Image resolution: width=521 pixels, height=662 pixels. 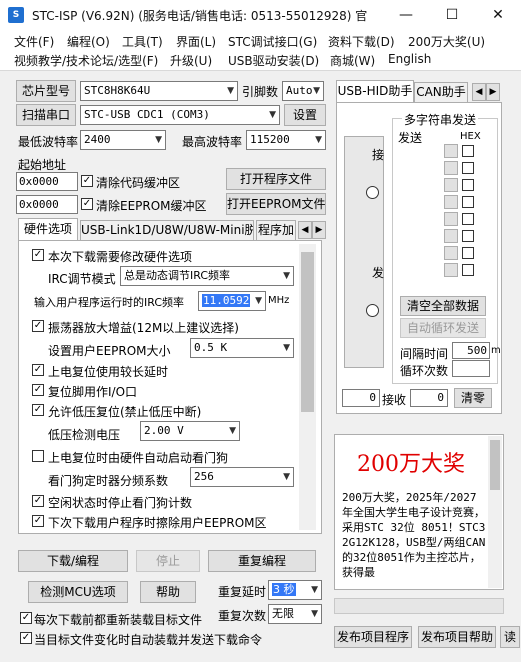 I want to click on irc-freq-select: 11.0592 ▼, so click(x=232, y=301).